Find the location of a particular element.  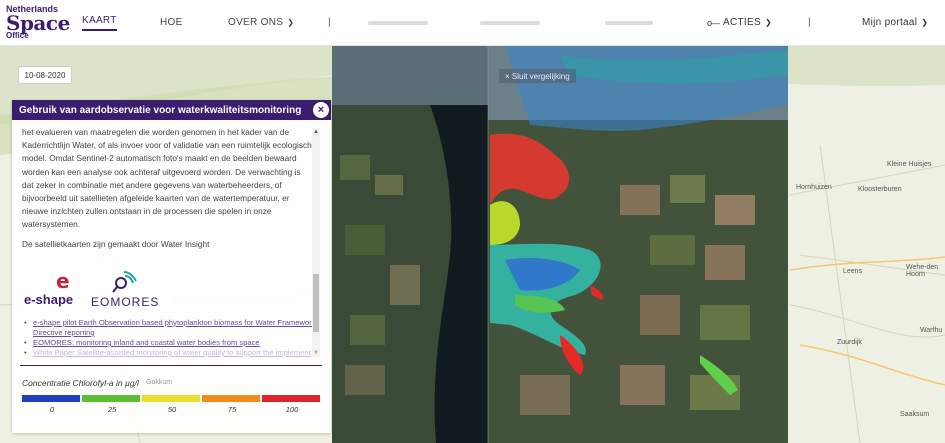

place-label: Kleine Huisjes is located at coordinates (909, 164).